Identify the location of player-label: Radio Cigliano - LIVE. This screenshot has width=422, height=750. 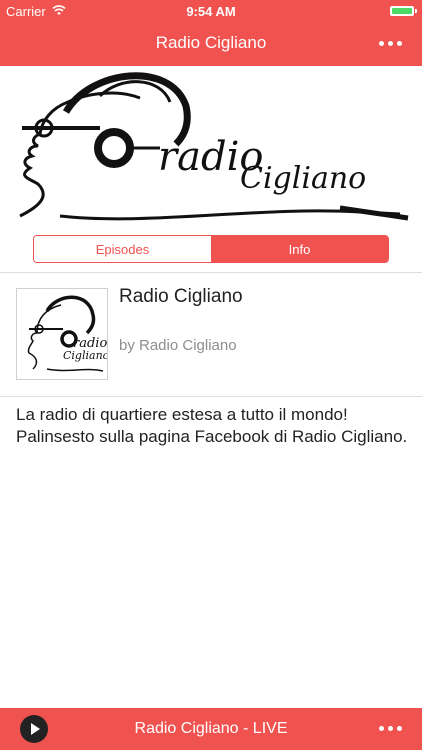
(211, 729).